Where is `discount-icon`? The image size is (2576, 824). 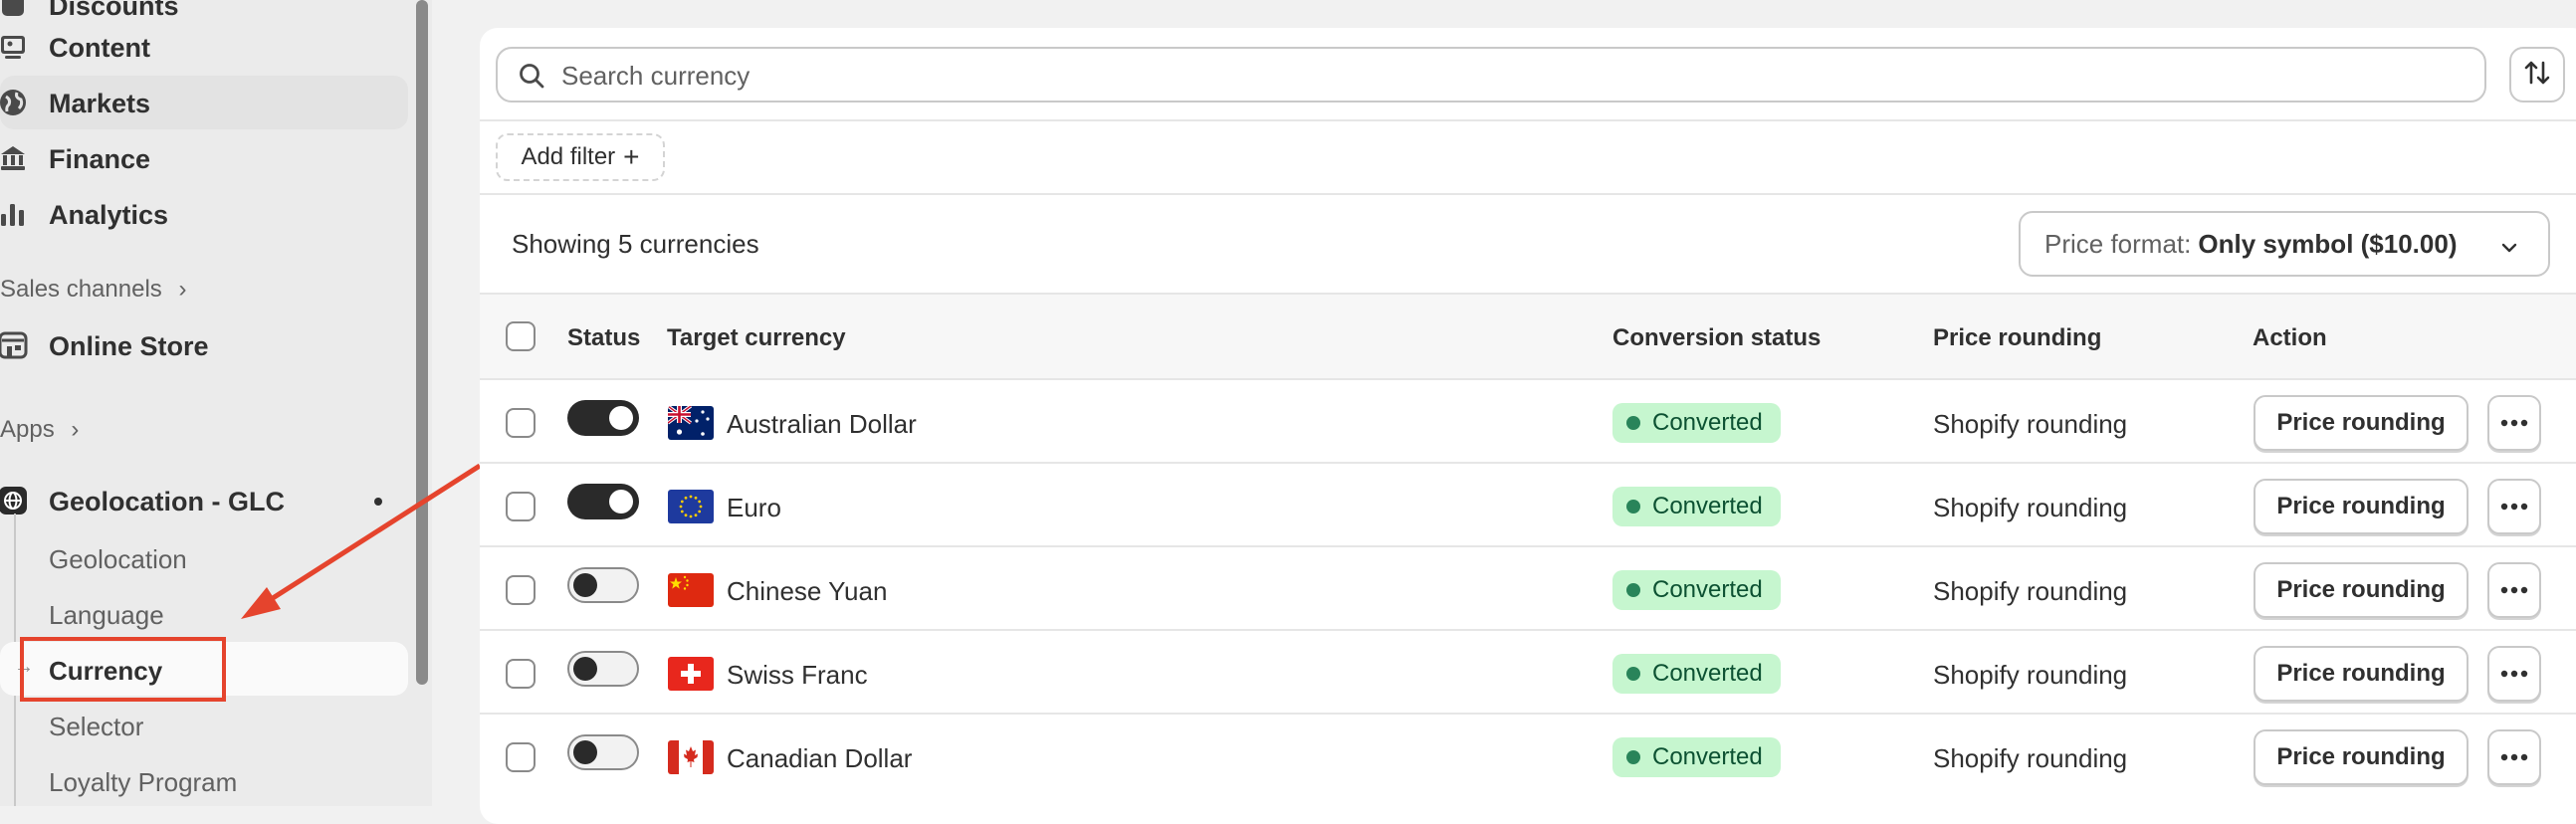 discount-icon is located at coordinates (14, 10).